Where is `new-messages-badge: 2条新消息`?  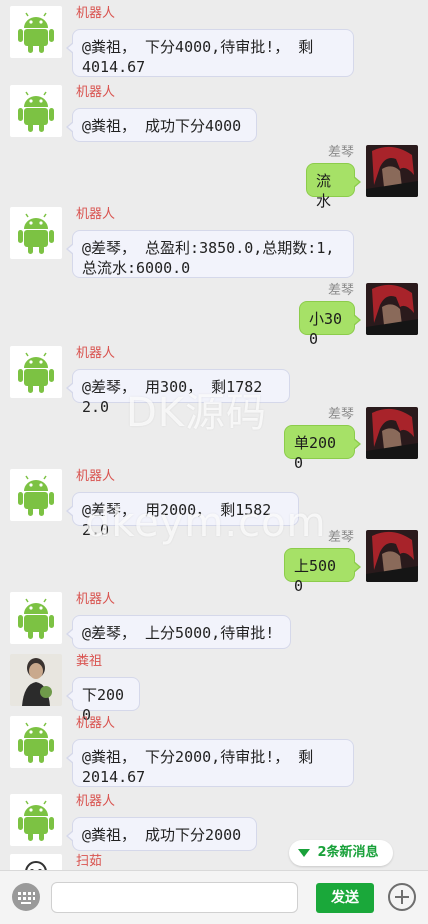 new-messages-badge: 2条新消息 is located at coordinates (341, 853).